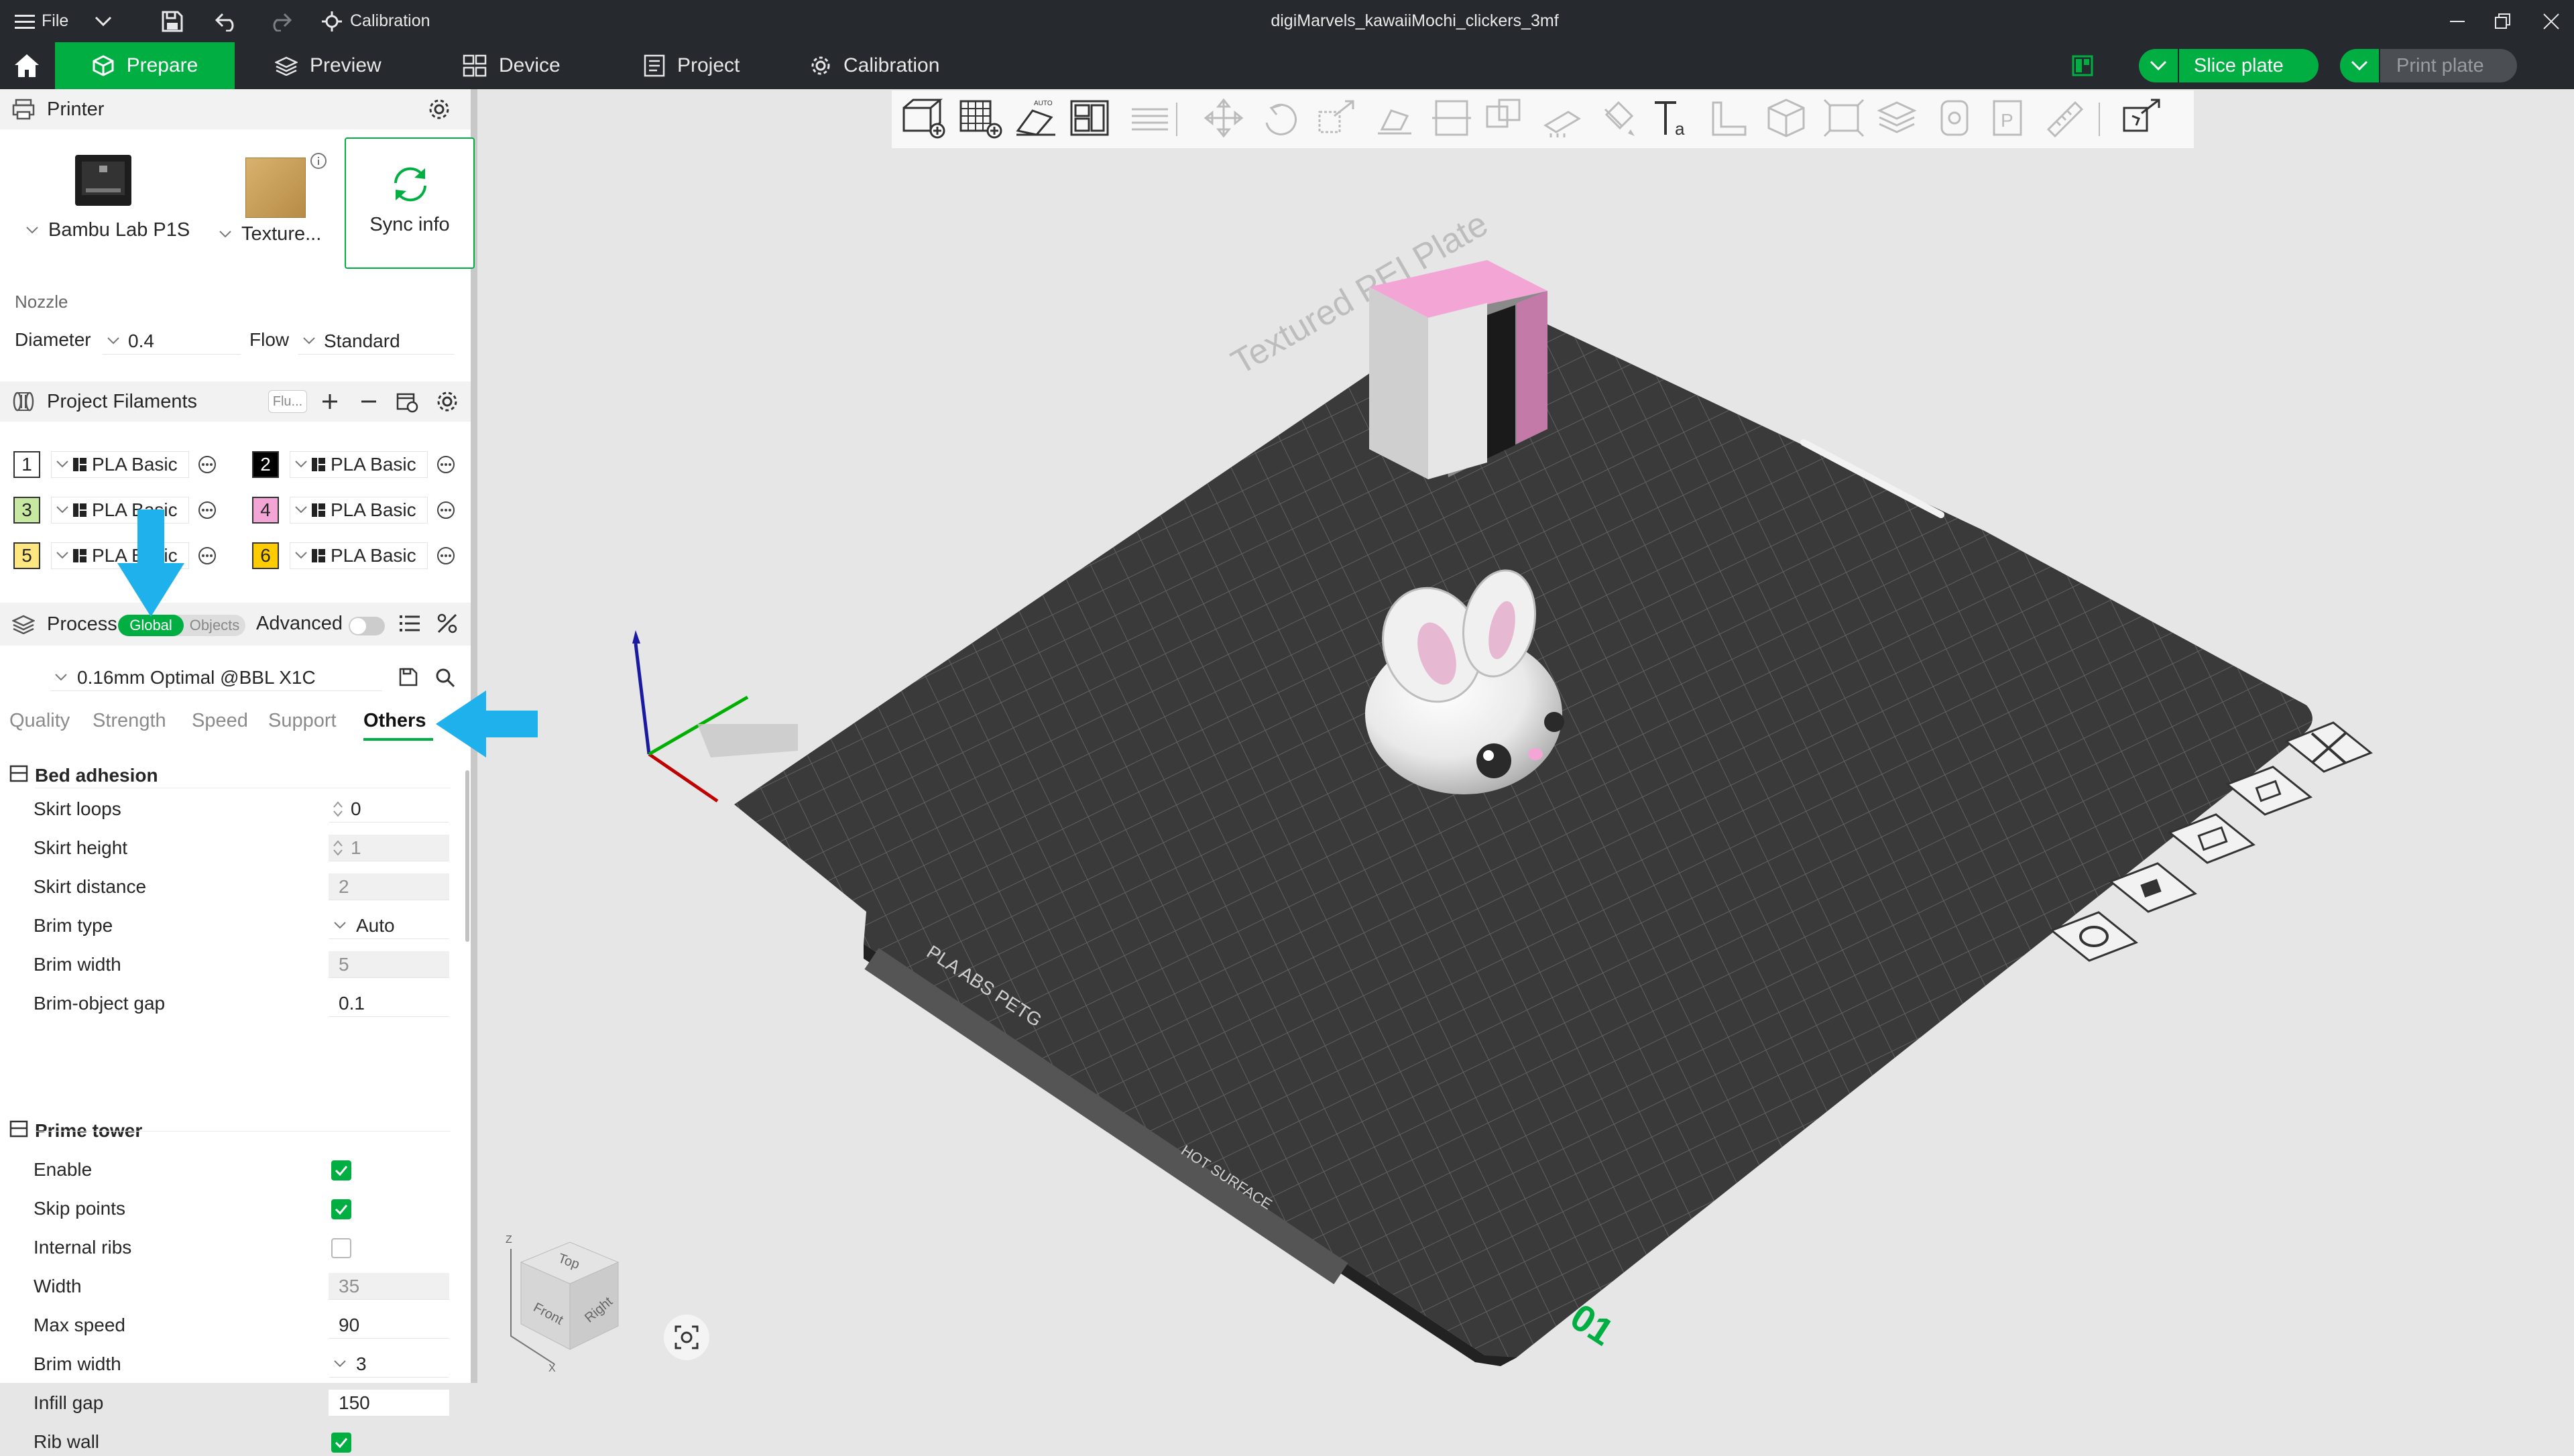  I want to click on save-preset-icon, so click(408, 677).